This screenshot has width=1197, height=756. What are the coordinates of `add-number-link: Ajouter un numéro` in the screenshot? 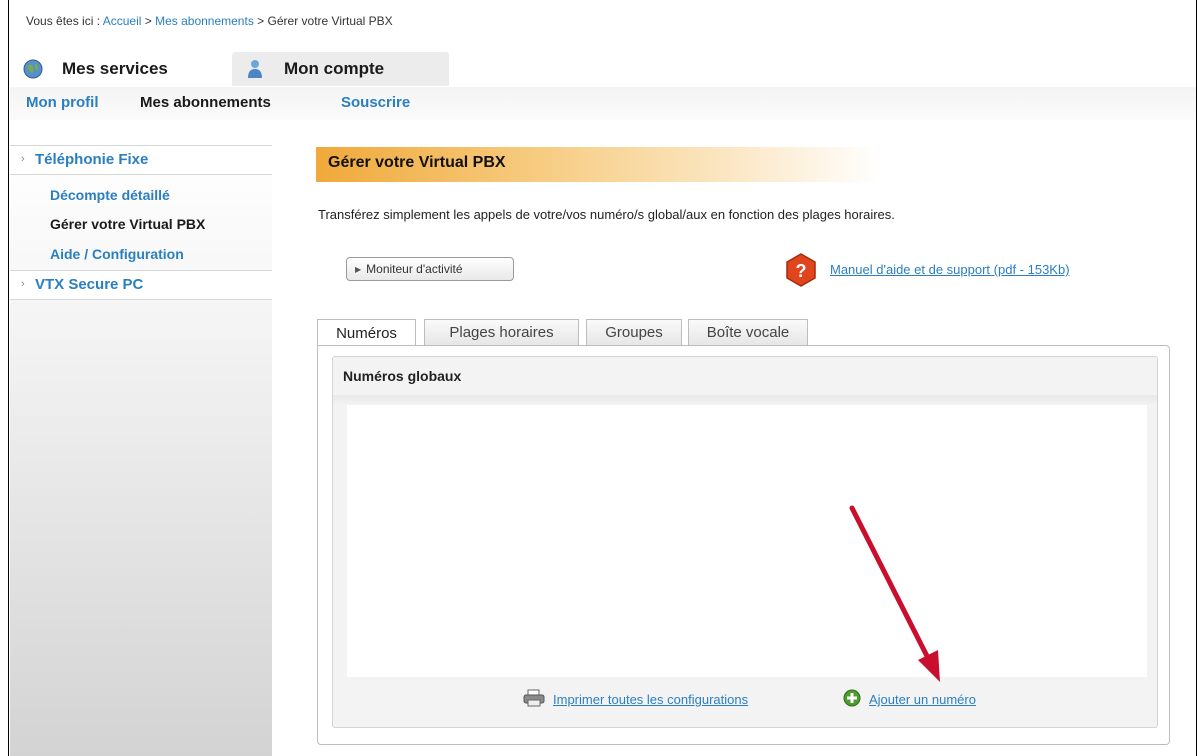 It's located at (909, 699).